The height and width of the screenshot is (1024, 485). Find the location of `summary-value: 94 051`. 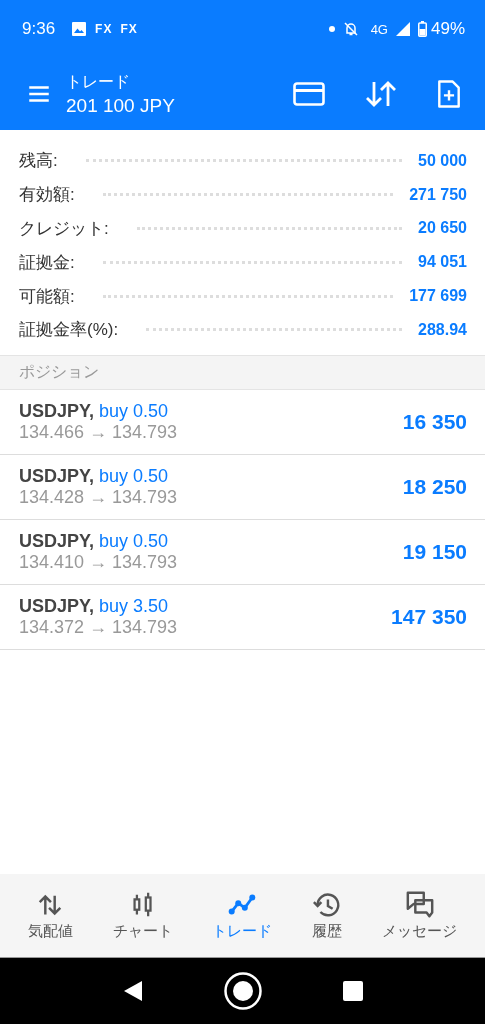

summary-value: 94 051 is located at coordinates (442, 262).